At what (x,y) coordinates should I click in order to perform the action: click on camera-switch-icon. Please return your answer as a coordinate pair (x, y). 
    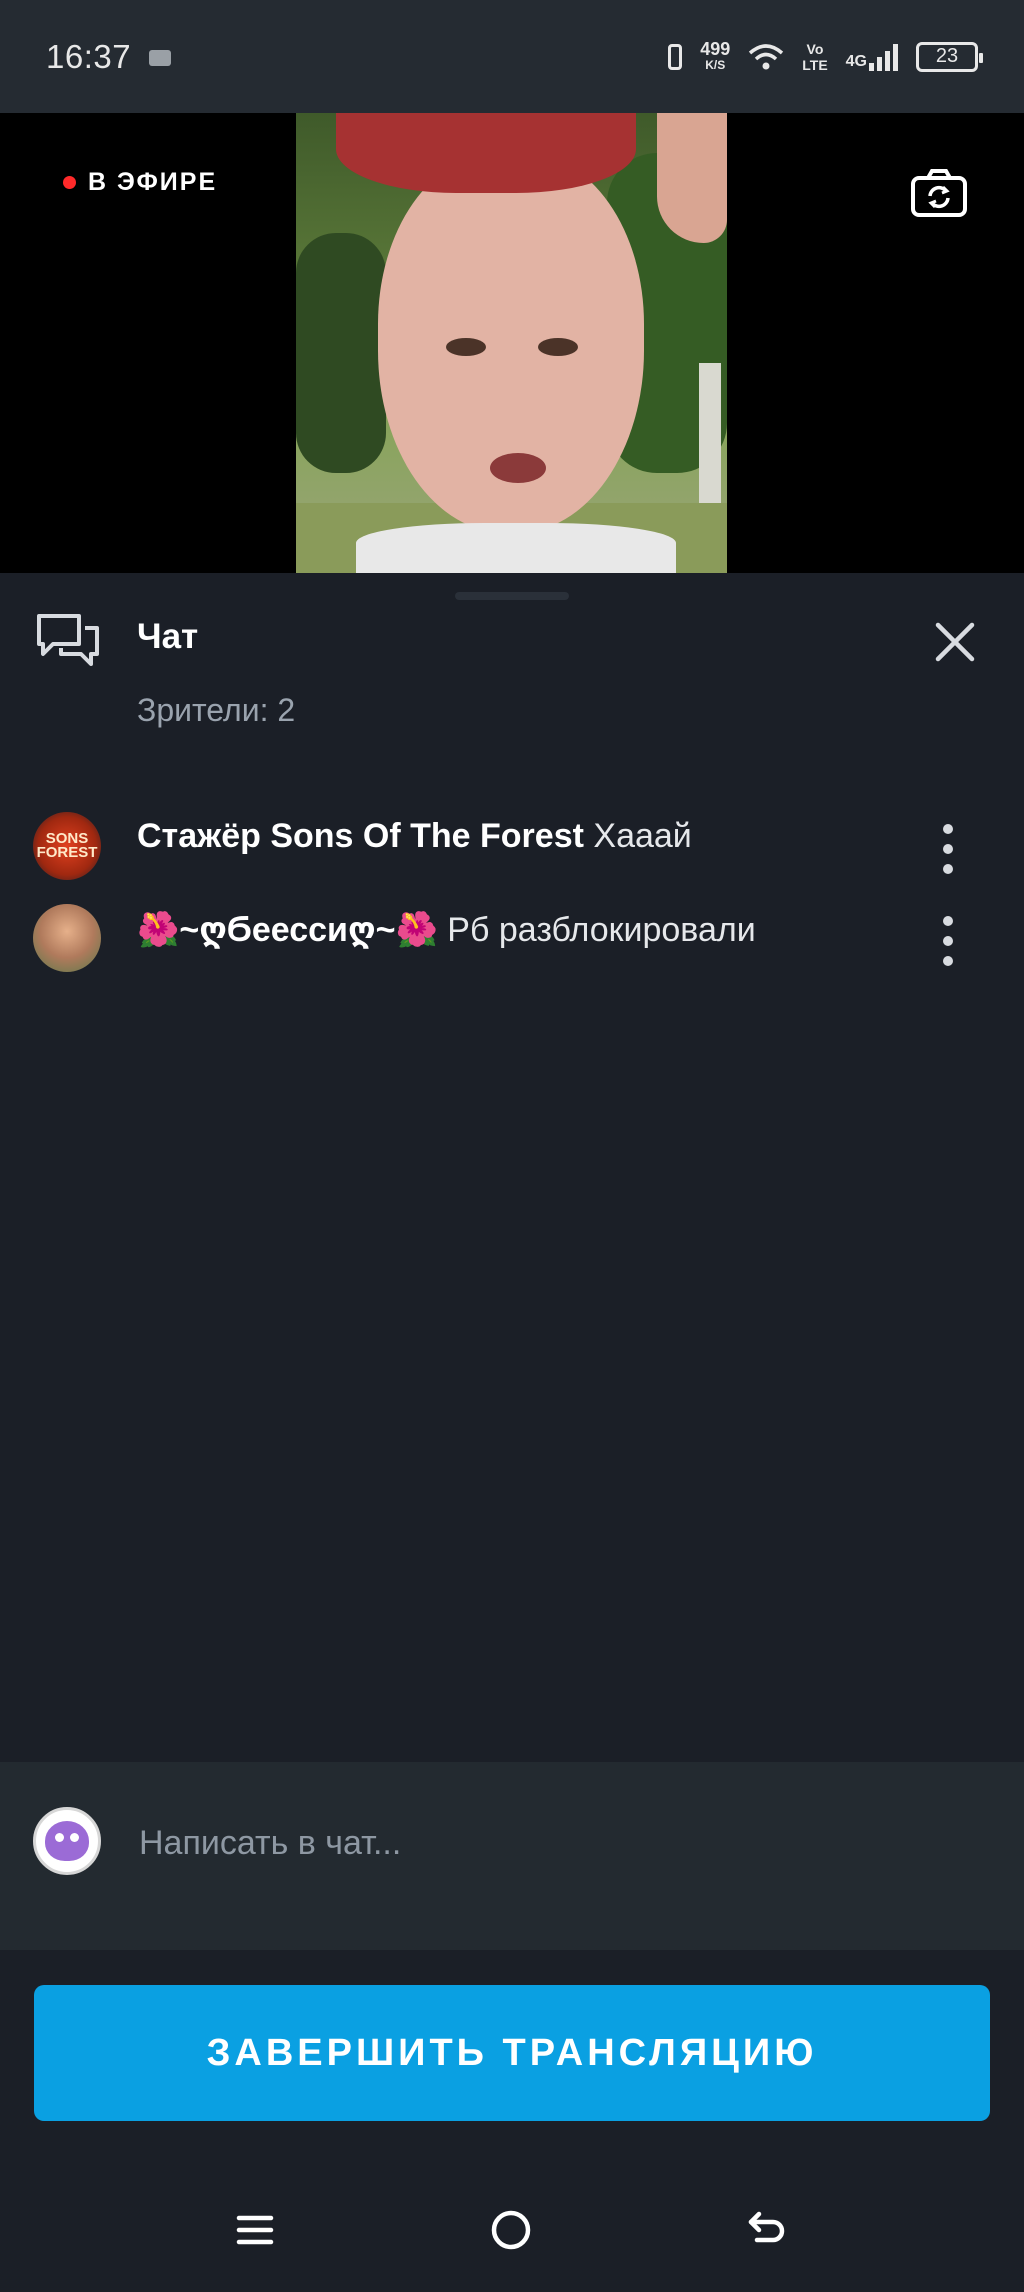
    Looking at the image, I should click on (939, 193).